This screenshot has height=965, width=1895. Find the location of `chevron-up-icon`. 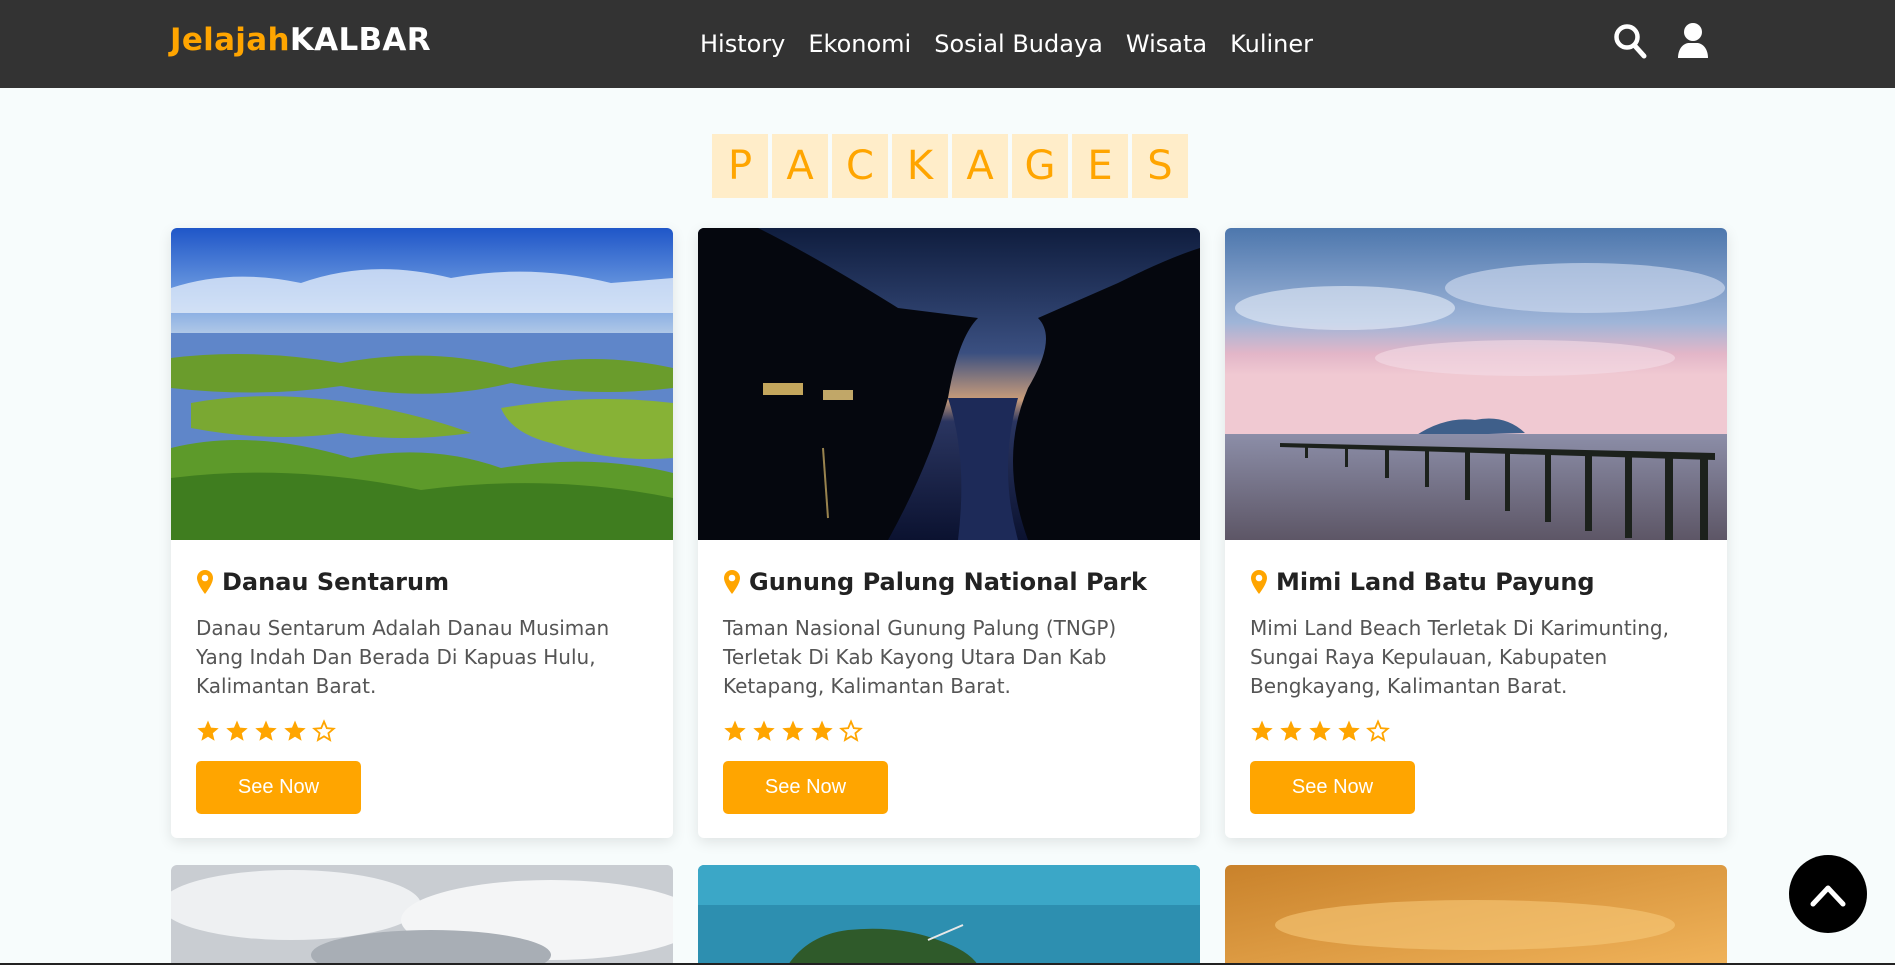

chevron-up-icon is located at coordinates (1828, 896).